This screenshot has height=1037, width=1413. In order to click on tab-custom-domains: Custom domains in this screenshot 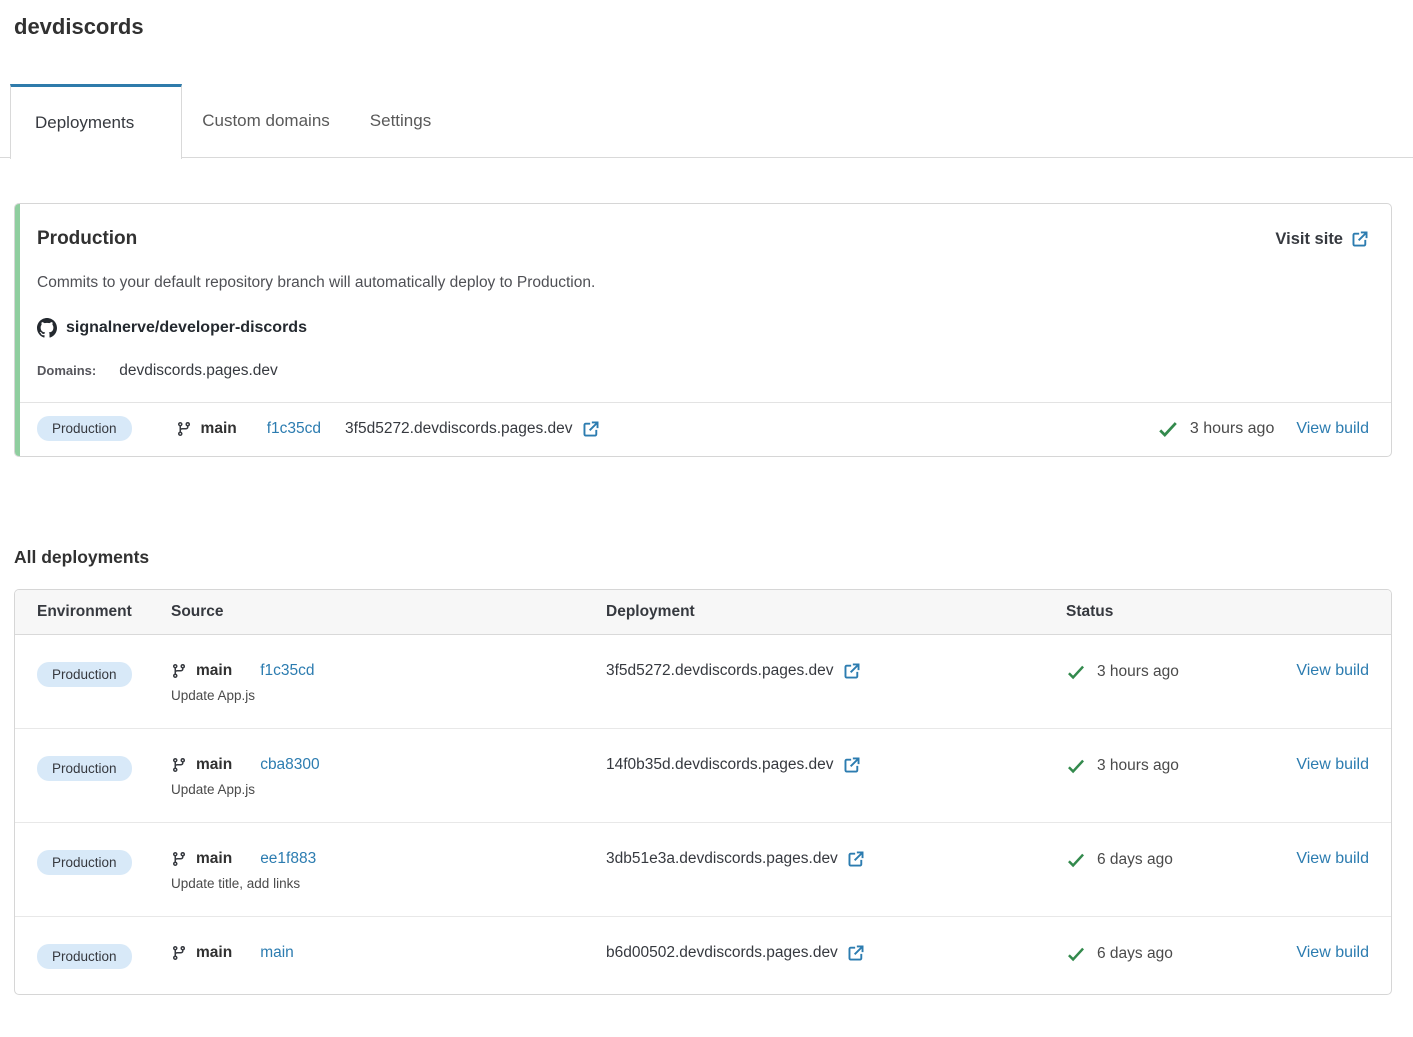, I will do `click(266, 121)`.